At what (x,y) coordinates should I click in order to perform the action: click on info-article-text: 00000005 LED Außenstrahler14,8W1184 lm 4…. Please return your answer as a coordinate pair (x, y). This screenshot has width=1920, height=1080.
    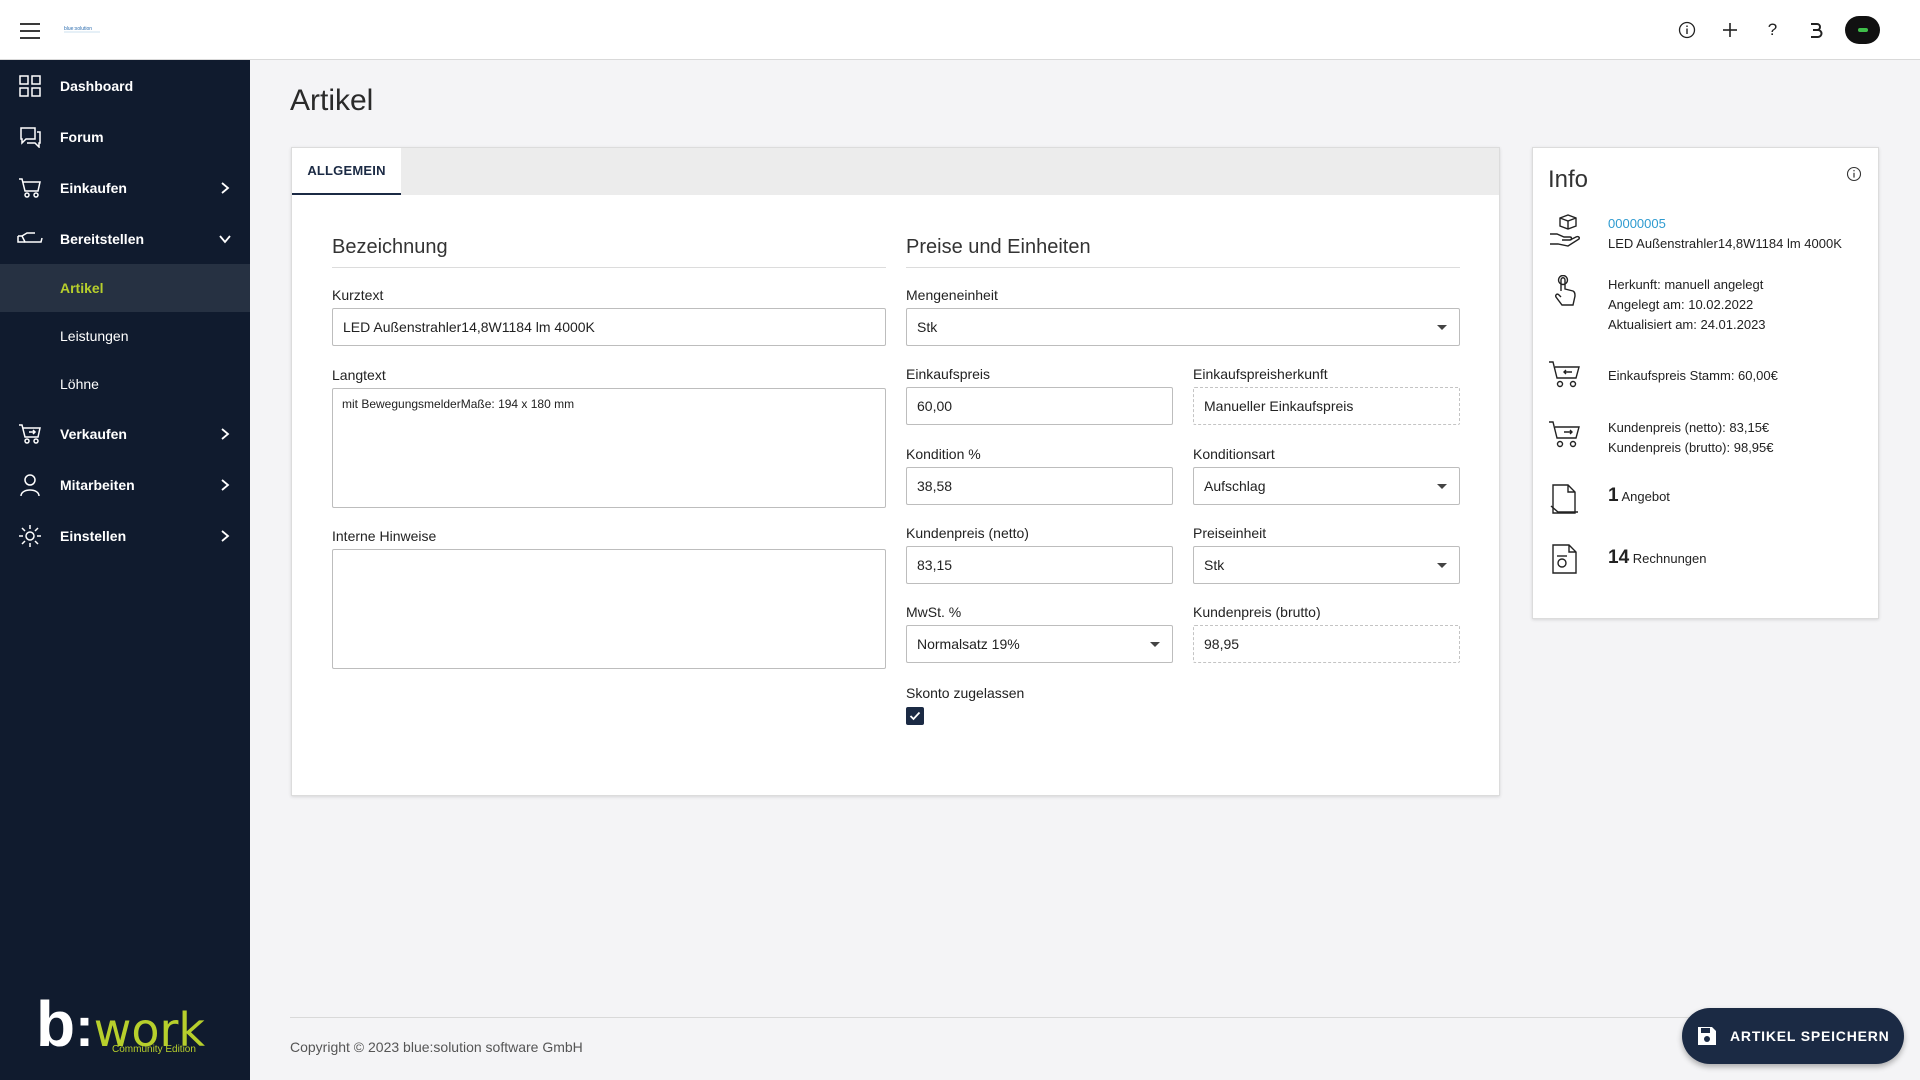
    Looking at the image, I should click on (1725, 234).